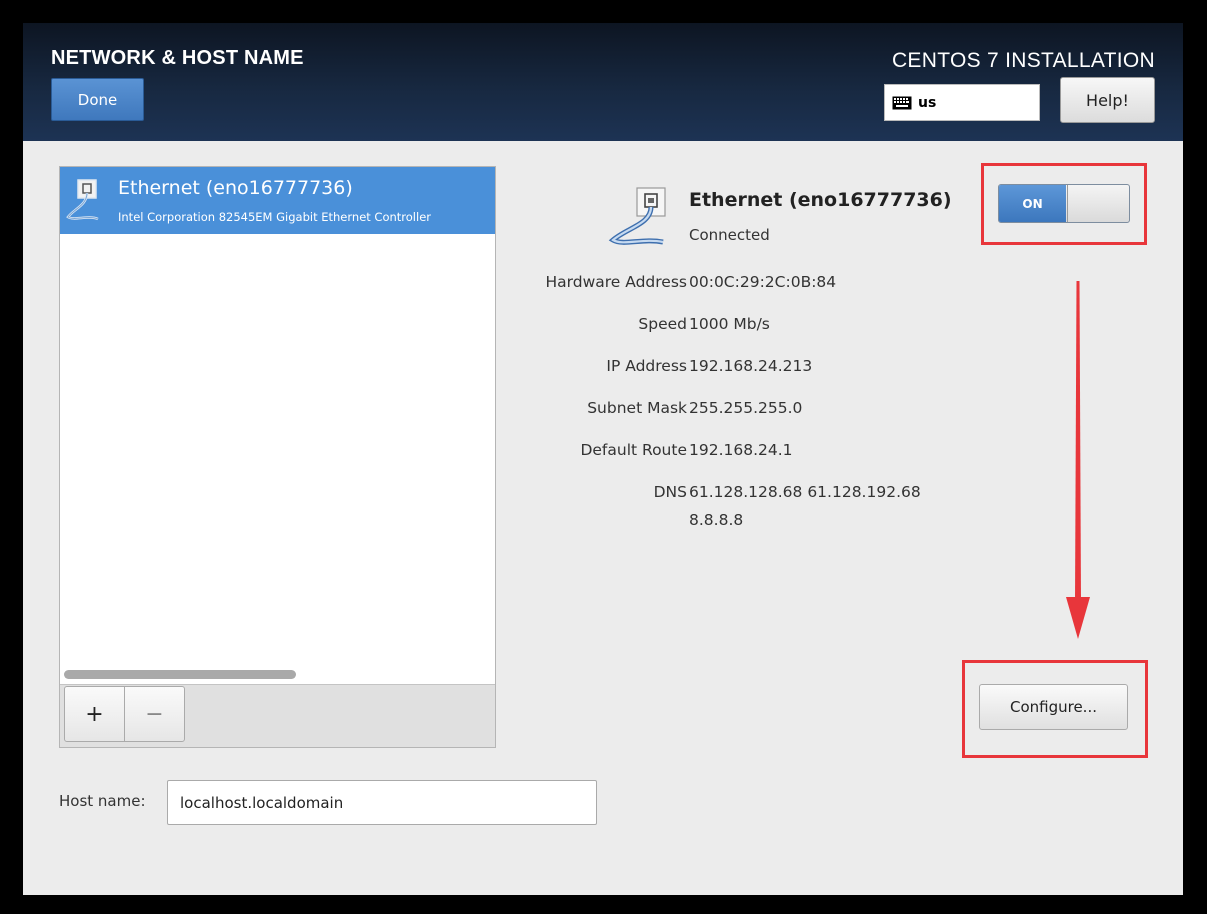 This screenshot has height=914, width=1207. Describe the element at coordinates (102, 801) in the screenshot. I see `hostname-label: Host name:` at that location.